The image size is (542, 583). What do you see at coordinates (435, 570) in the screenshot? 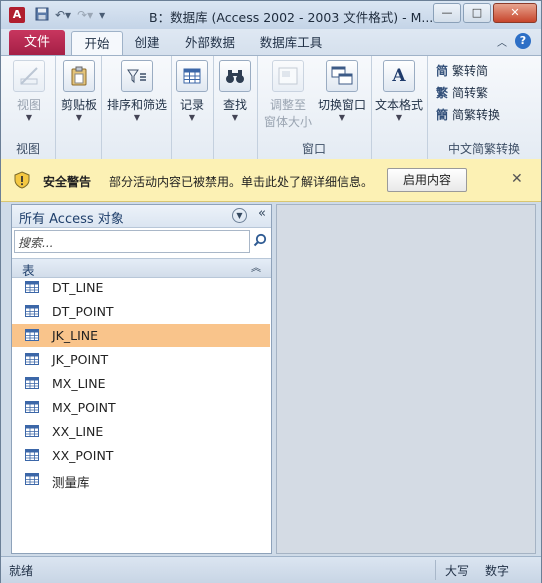
I see `status-divider` at bounding box center [435, 570].